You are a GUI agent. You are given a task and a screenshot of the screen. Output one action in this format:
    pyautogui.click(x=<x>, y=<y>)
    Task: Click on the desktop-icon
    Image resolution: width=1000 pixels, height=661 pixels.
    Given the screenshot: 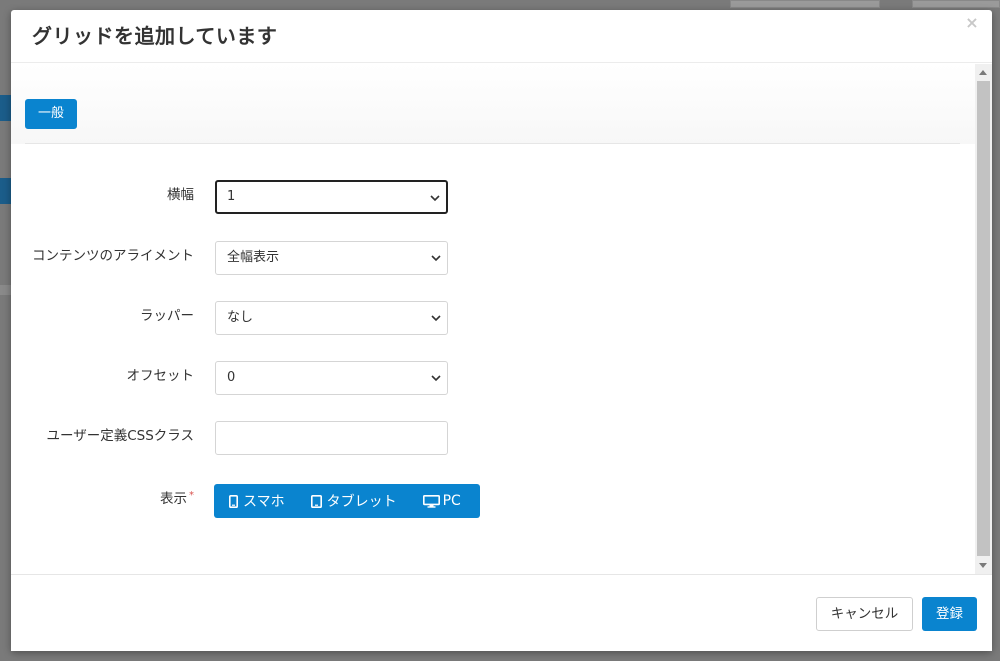 What is the action you would take?
    pyautogui.click(x=431, y=501)
    